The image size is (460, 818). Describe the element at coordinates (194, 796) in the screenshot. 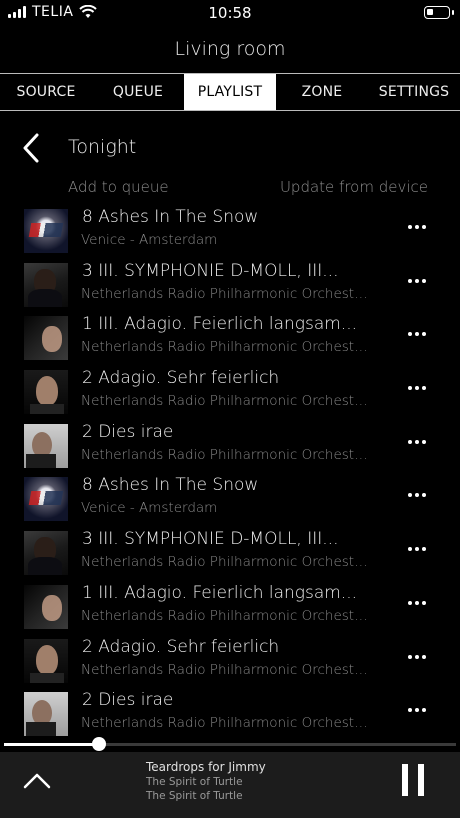

I see `now-playing-album: The Spirit of Turtle` at that location.